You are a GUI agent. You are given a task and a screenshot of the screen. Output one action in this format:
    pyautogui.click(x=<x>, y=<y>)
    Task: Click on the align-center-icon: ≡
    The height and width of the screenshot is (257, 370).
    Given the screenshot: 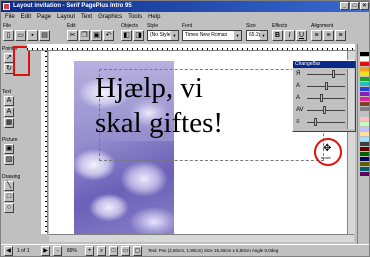 What is the action you would take?
    pyautogui.click(x=328, y=35)
    